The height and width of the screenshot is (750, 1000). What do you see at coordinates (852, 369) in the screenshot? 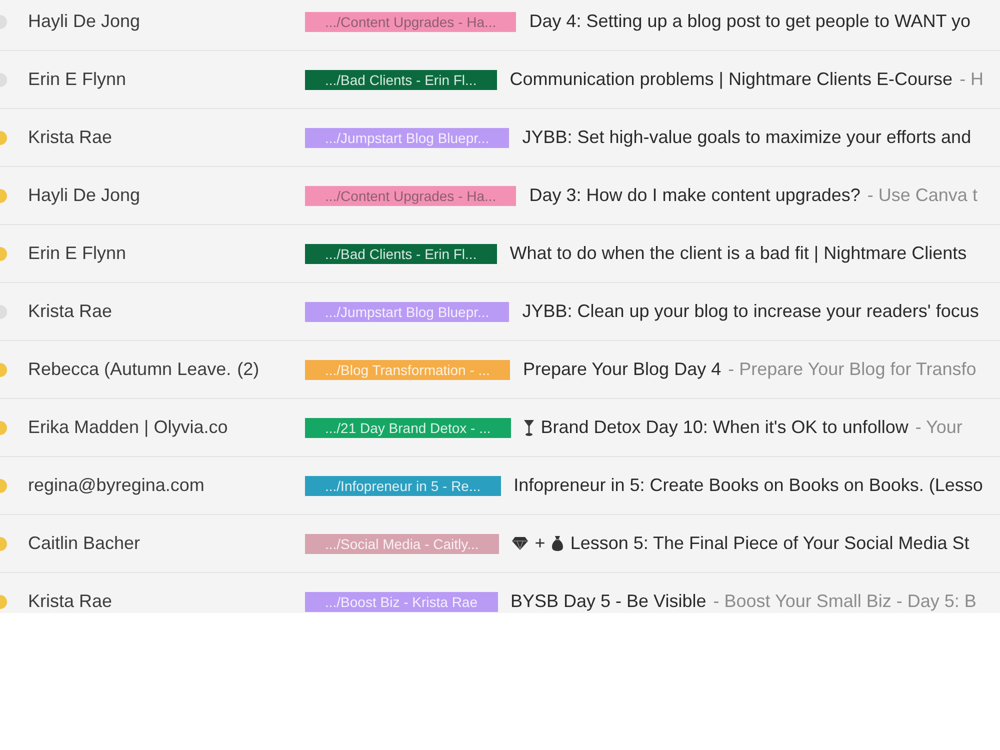
I see `email-snippet: - Prepare Your Blog for Transfo` at bounding box center [852, 369].